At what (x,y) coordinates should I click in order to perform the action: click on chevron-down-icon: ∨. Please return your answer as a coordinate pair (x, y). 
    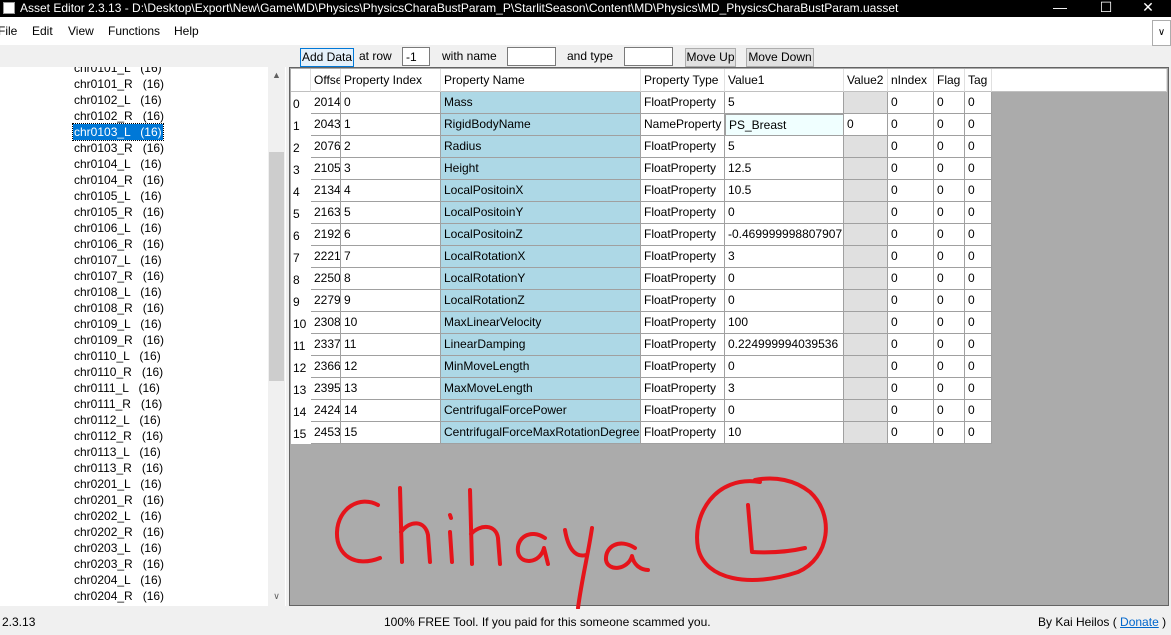
    Looking at the image, I should click on (1161, 33).